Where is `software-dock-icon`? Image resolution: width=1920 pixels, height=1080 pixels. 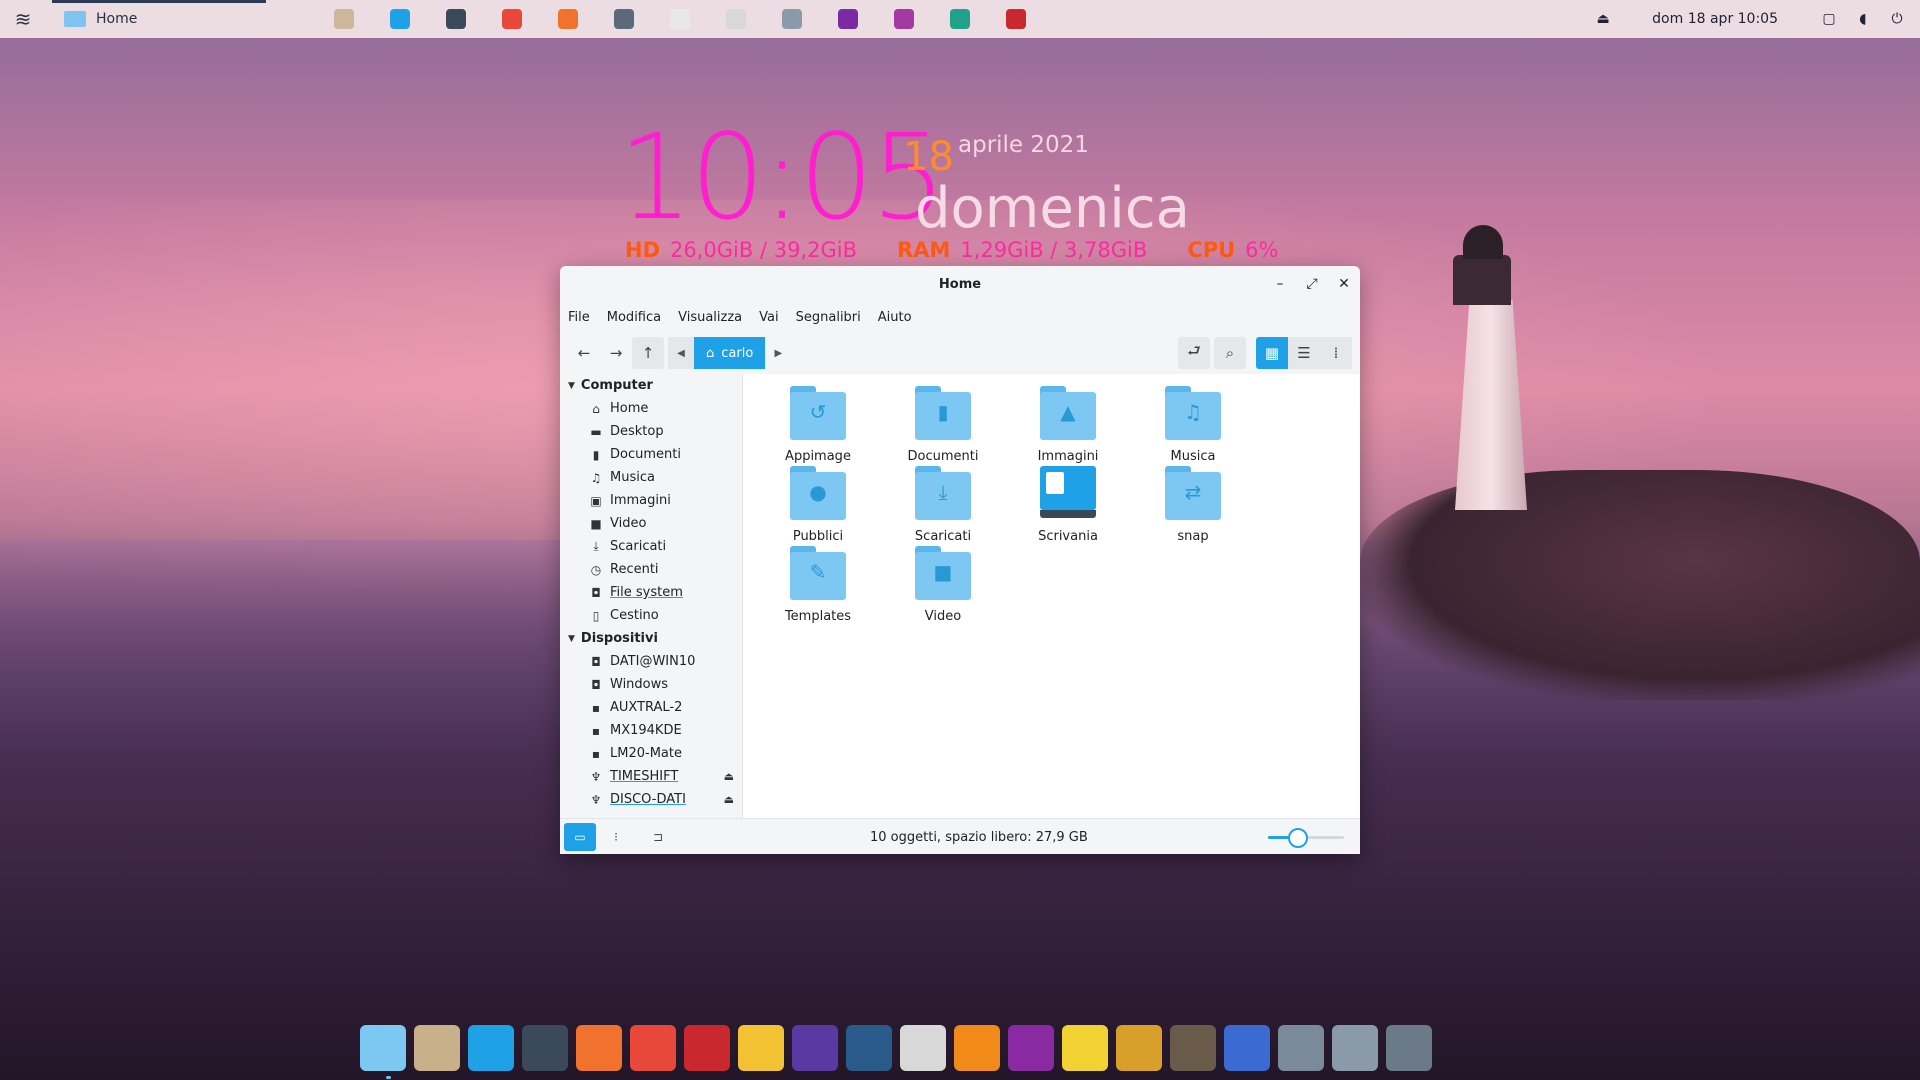 software-dock-icon is located at coordinates (491, 1048).